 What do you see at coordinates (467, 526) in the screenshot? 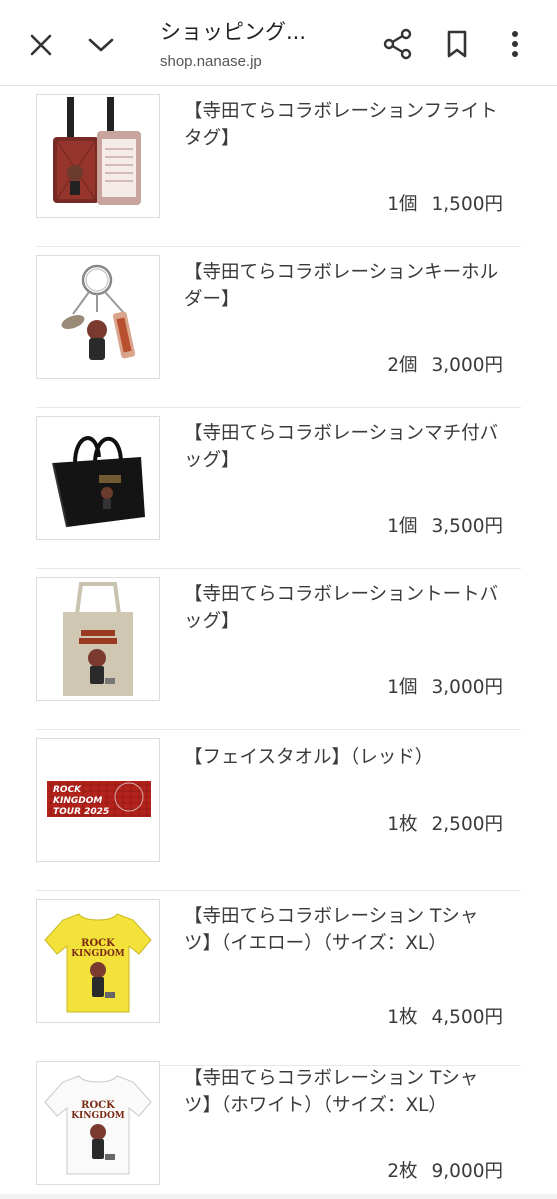
I see `product-price: 3,500円` at bounding box center [467, 526].